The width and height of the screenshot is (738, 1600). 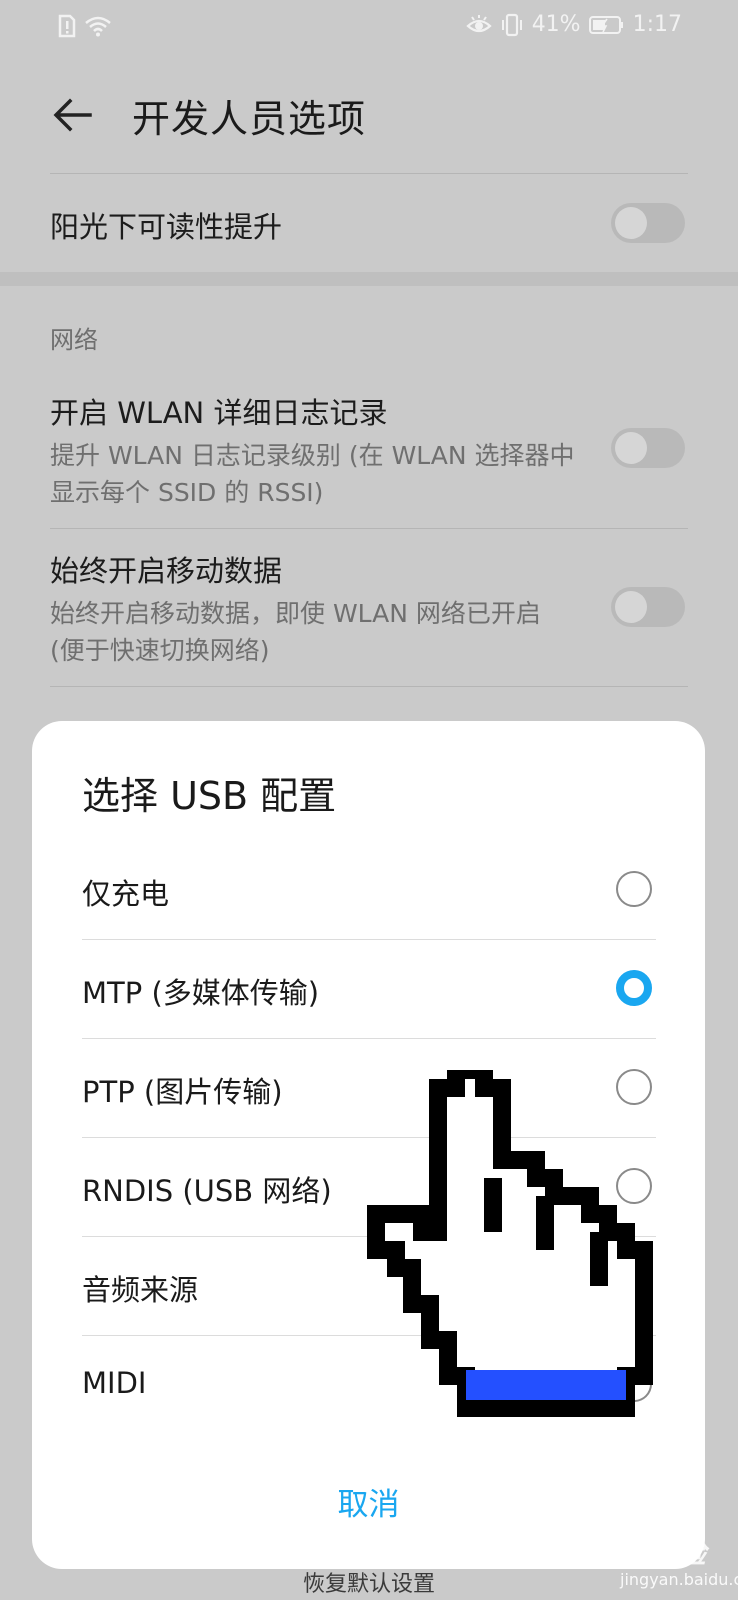 What do you see at coordinates (657, 24) in the screenshot?
I see `clock: 1:17` at bounding box center [657, 24].